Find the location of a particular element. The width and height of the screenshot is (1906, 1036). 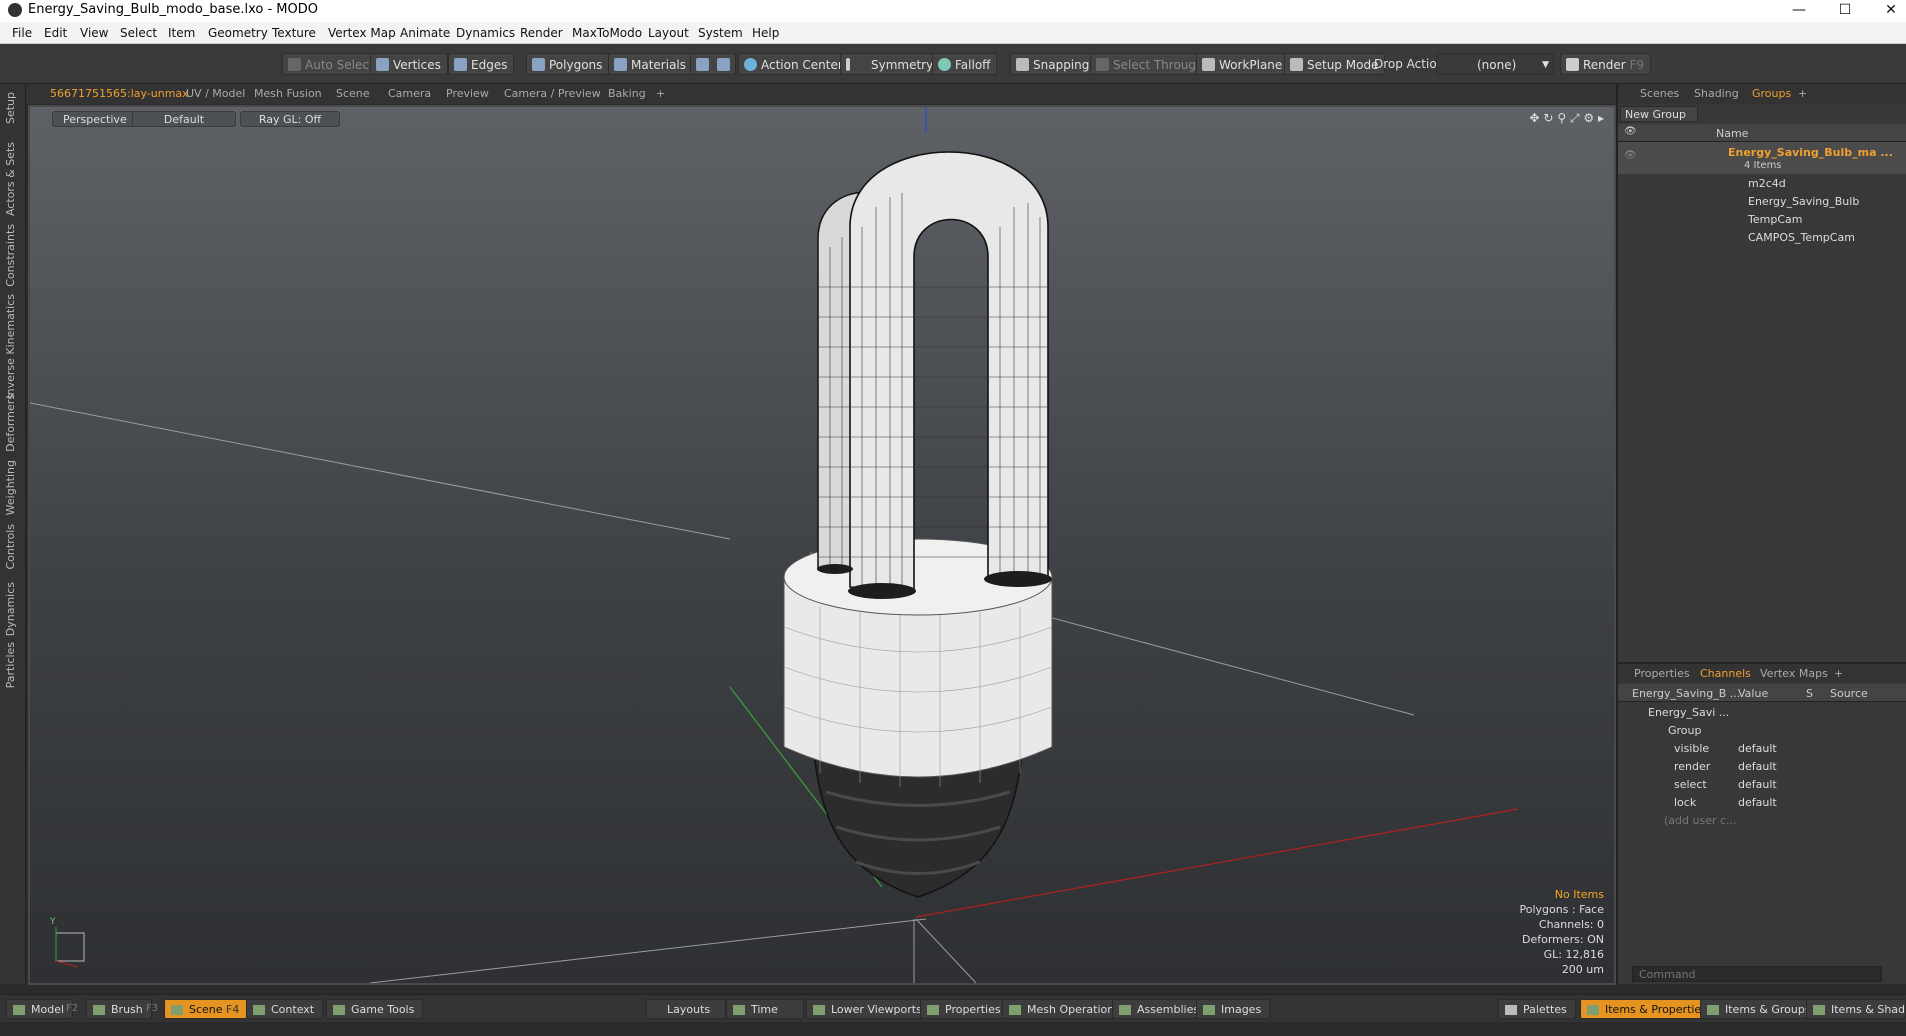

tab-inverse-kinematics: Inverse Kinematics is located at coordinates (10, 346).